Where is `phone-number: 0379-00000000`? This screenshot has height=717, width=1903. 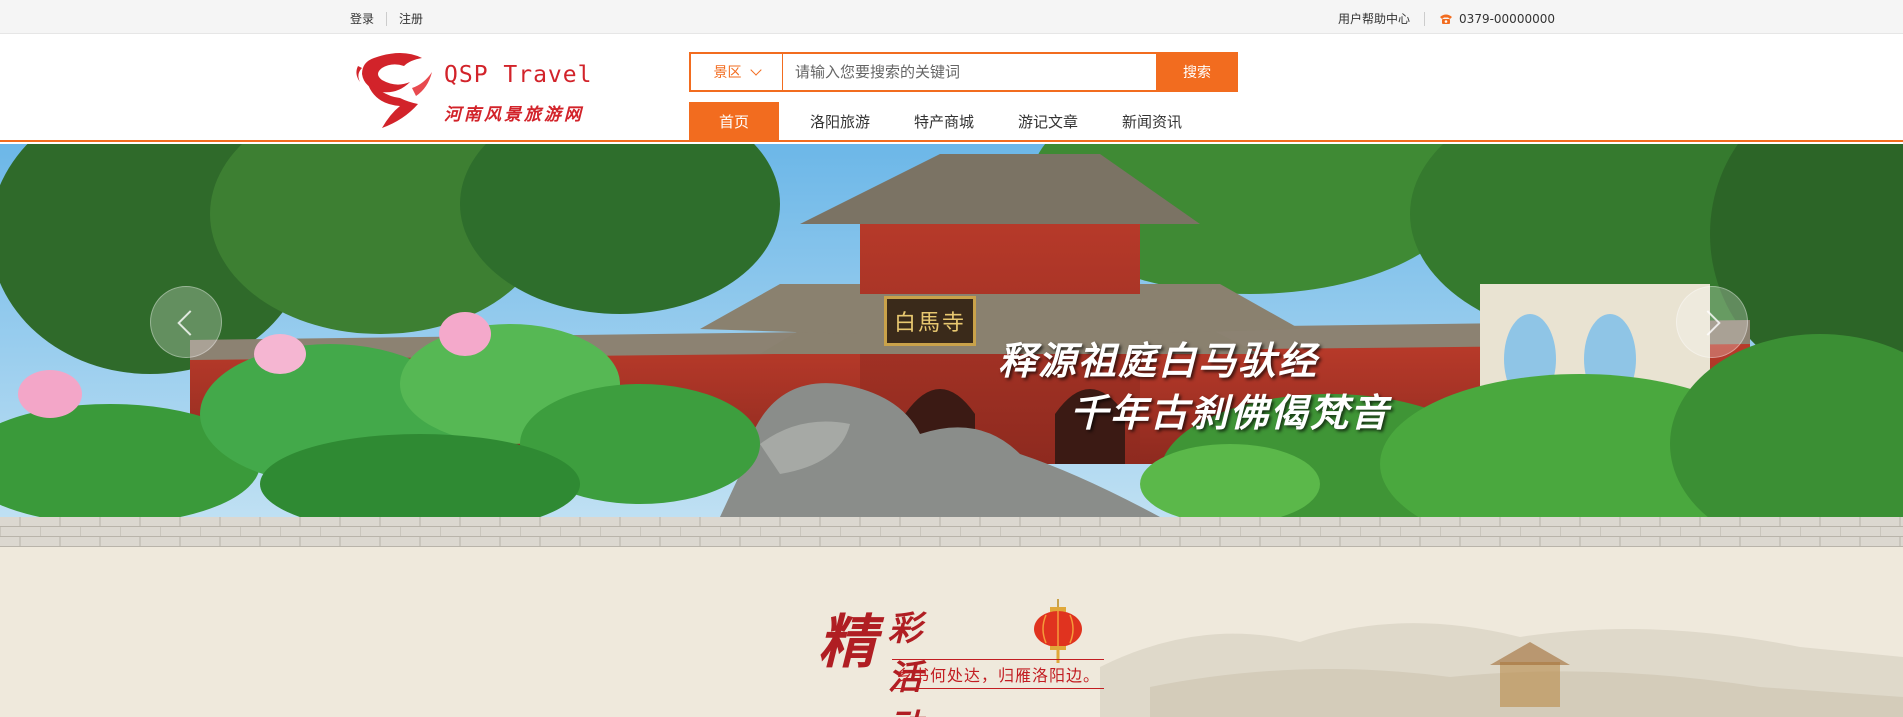
phone-number: 0379-00000000 is located at coordinates (1507, 18).